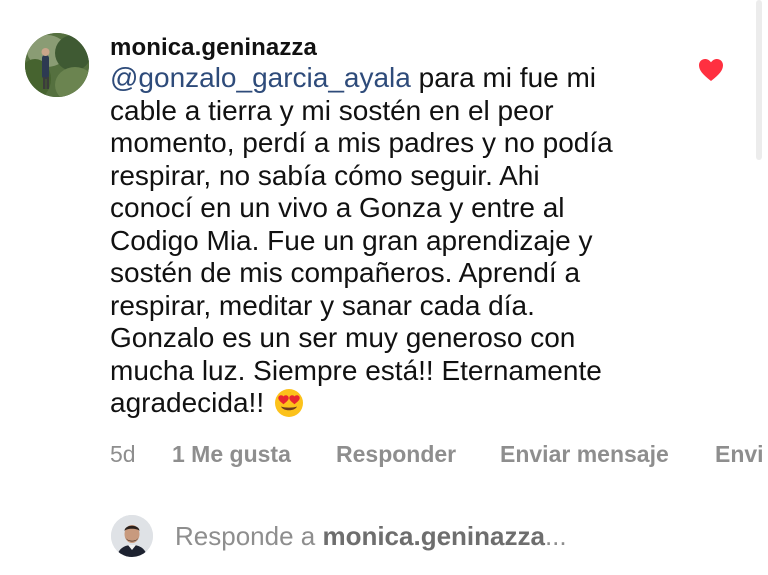 The height and width of the screenshot is (575, 768). Describe the element at coordinates (584, 454) in the screenshot. I see `send-message-button: Enviar mensaje` at that location.